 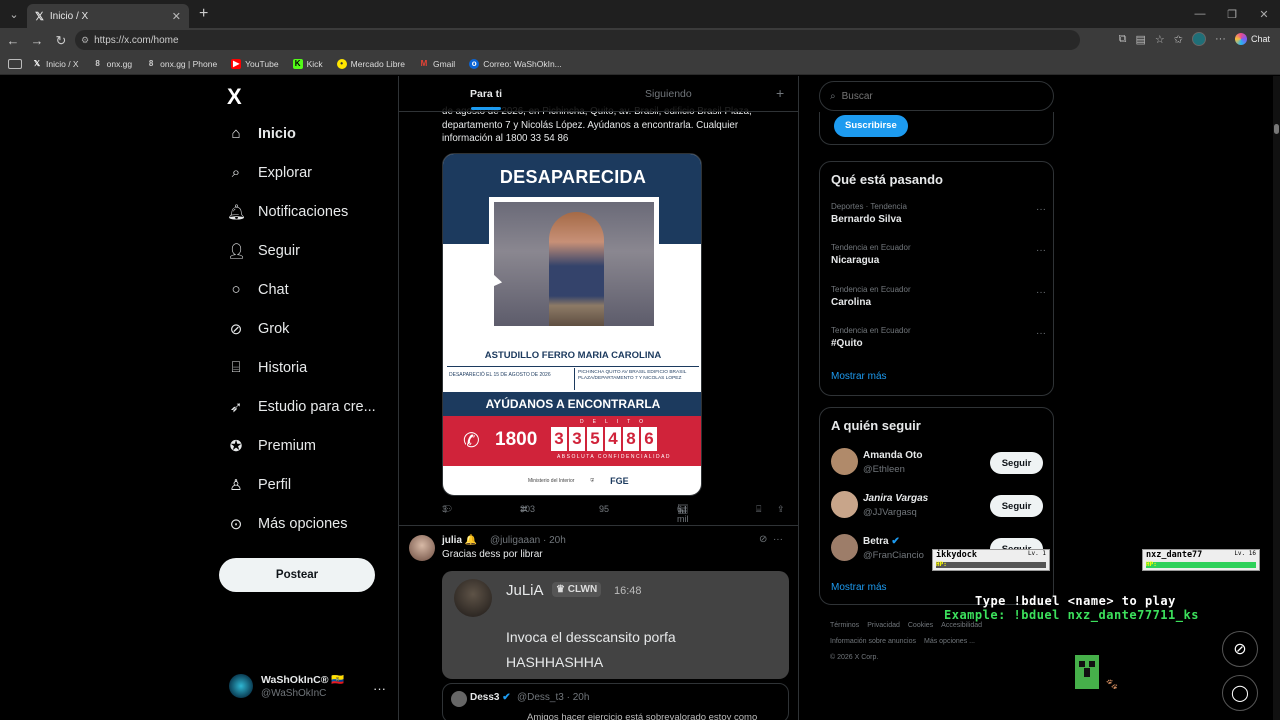 What do you see at coordinates (176, 16) in the screenshot?
I see `close-tab-icon: ✕` at bounding box center [176, 16].